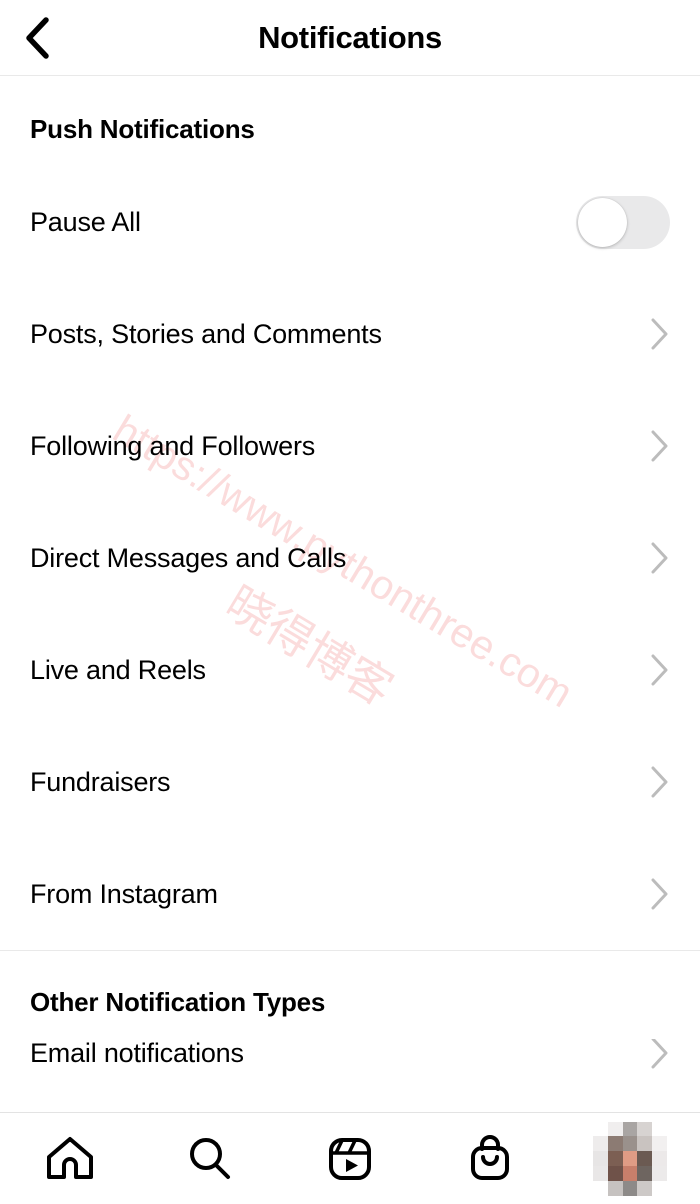 This screenshot has width=700, height=1204. I want to click on clipped-row-area: Email notifications, so click(350, 1065).